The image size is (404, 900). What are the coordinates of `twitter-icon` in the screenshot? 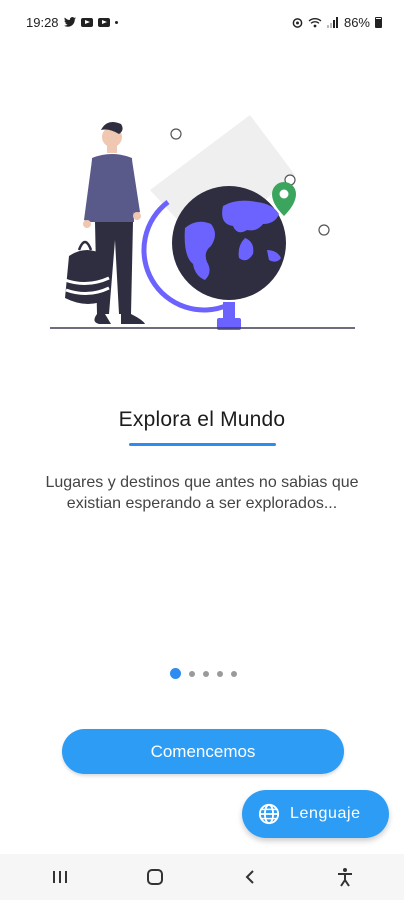 It's located at (69, 22).